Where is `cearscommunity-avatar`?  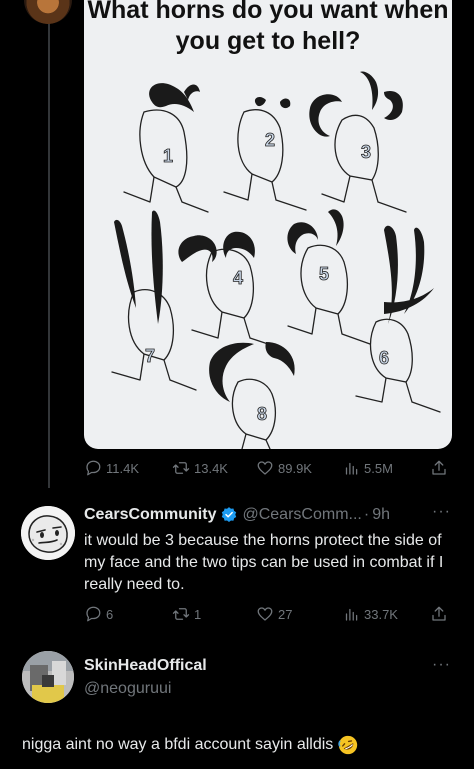
cearscommunity-avatar is located at coordinates (48, 533).